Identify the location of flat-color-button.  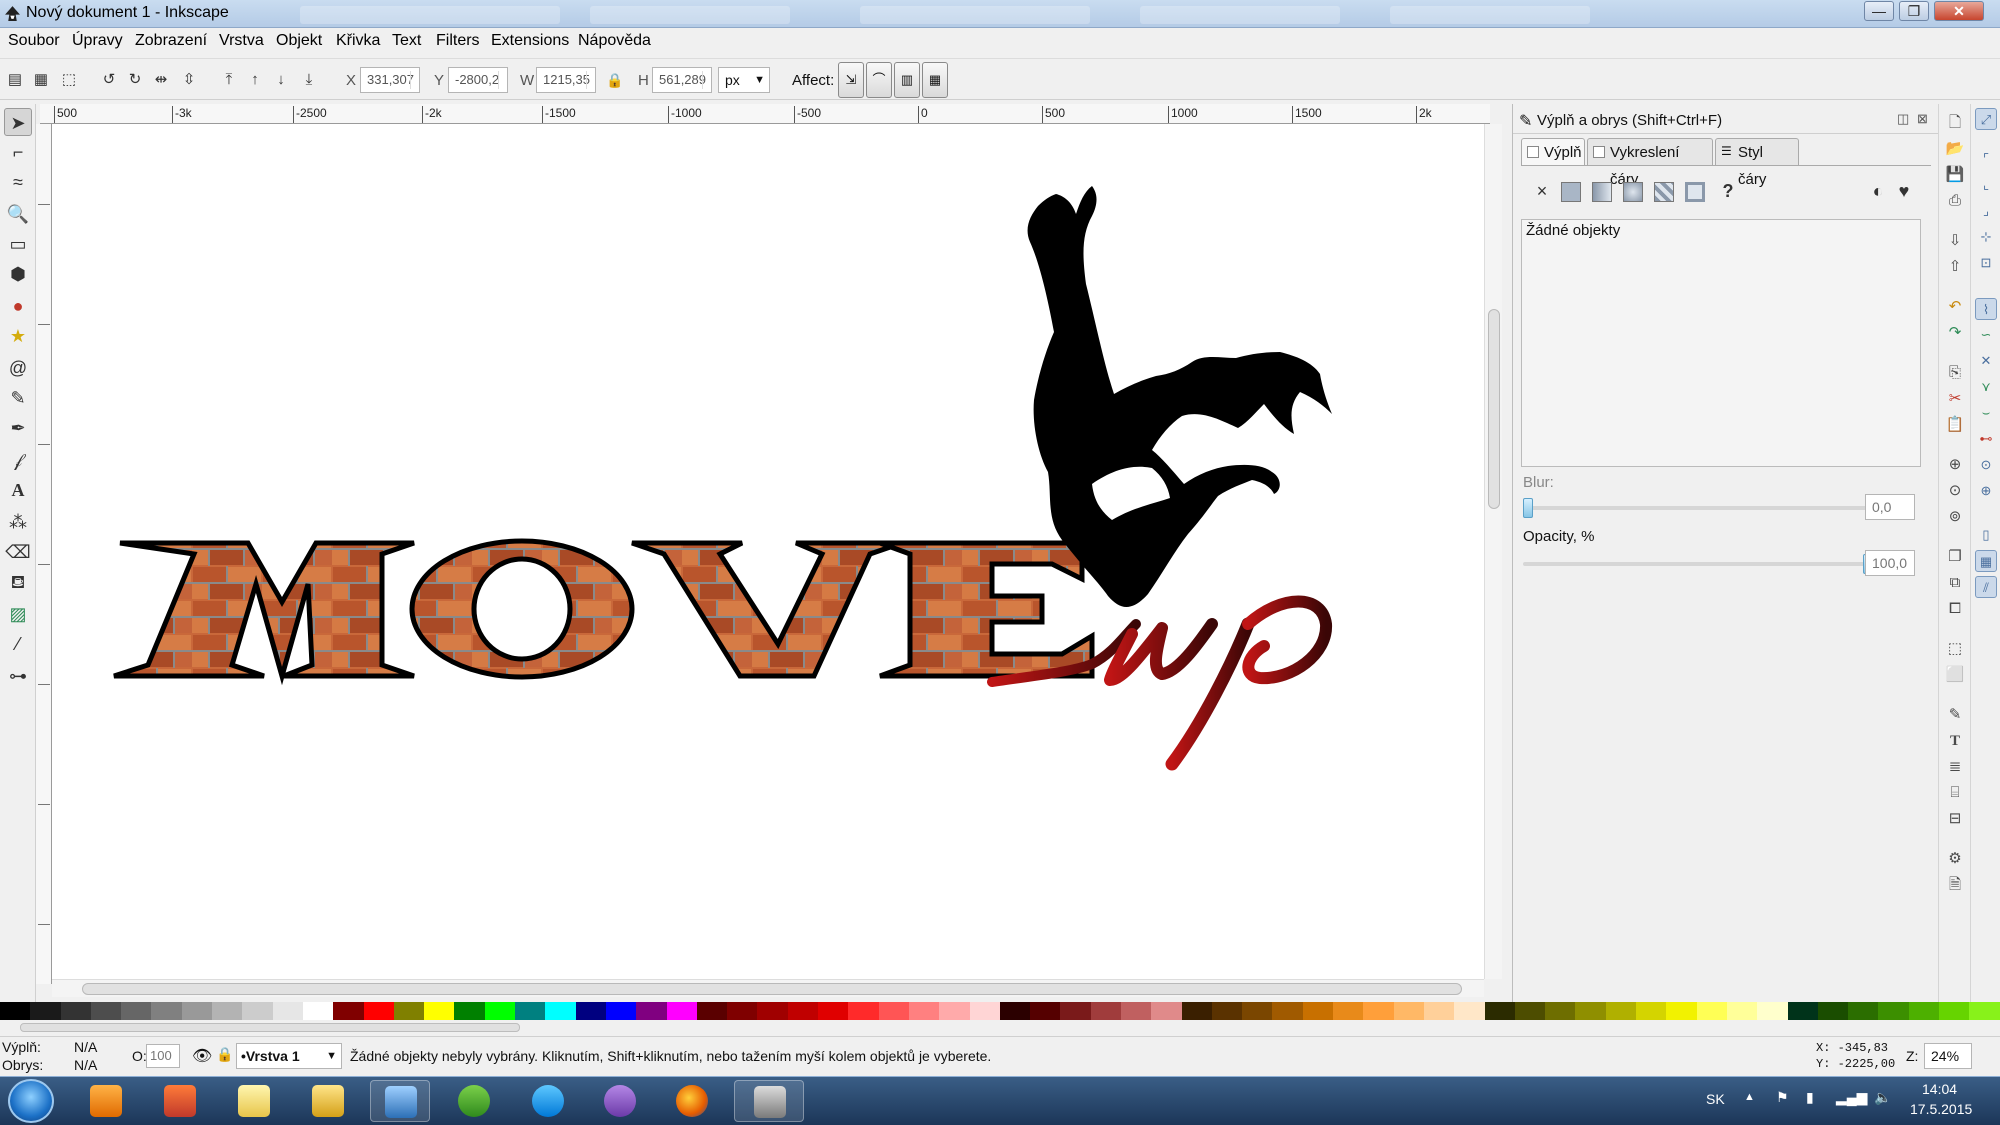
(1571, 192).